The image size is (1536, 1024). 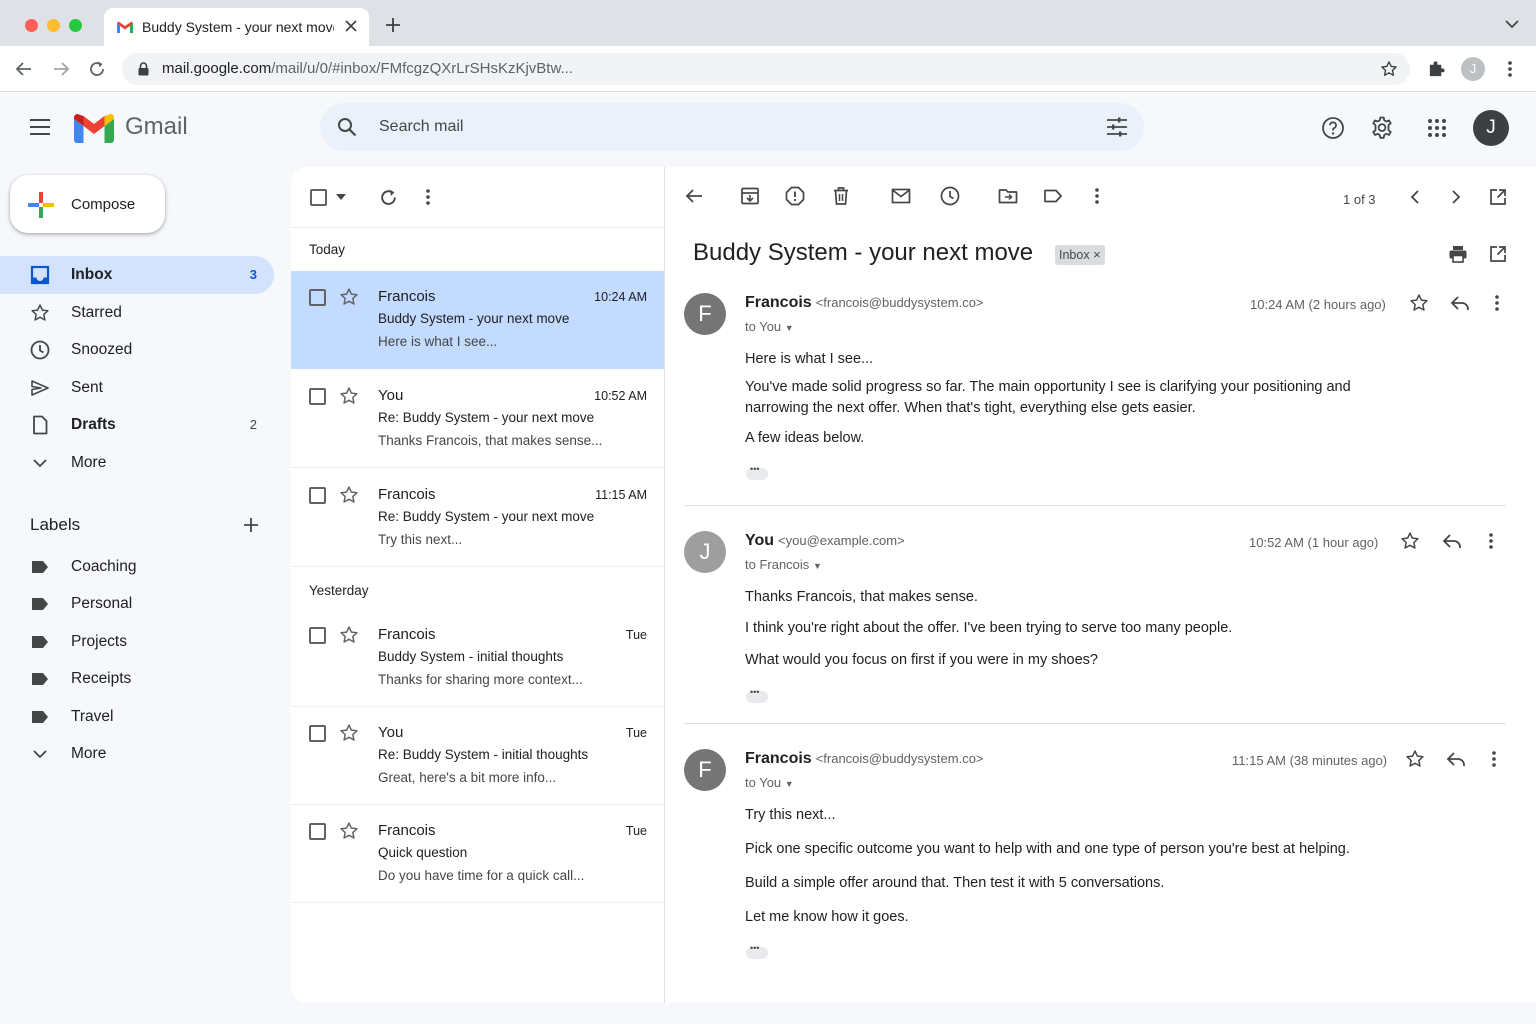 I want to click on add-label-plus-icon, so click(x=251, y=525).